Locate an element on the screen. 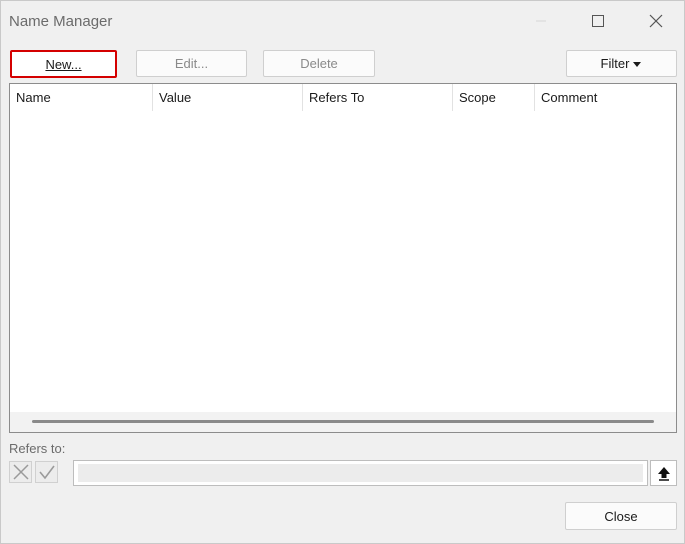  close-button: Close is located at coordinates (621, 516).